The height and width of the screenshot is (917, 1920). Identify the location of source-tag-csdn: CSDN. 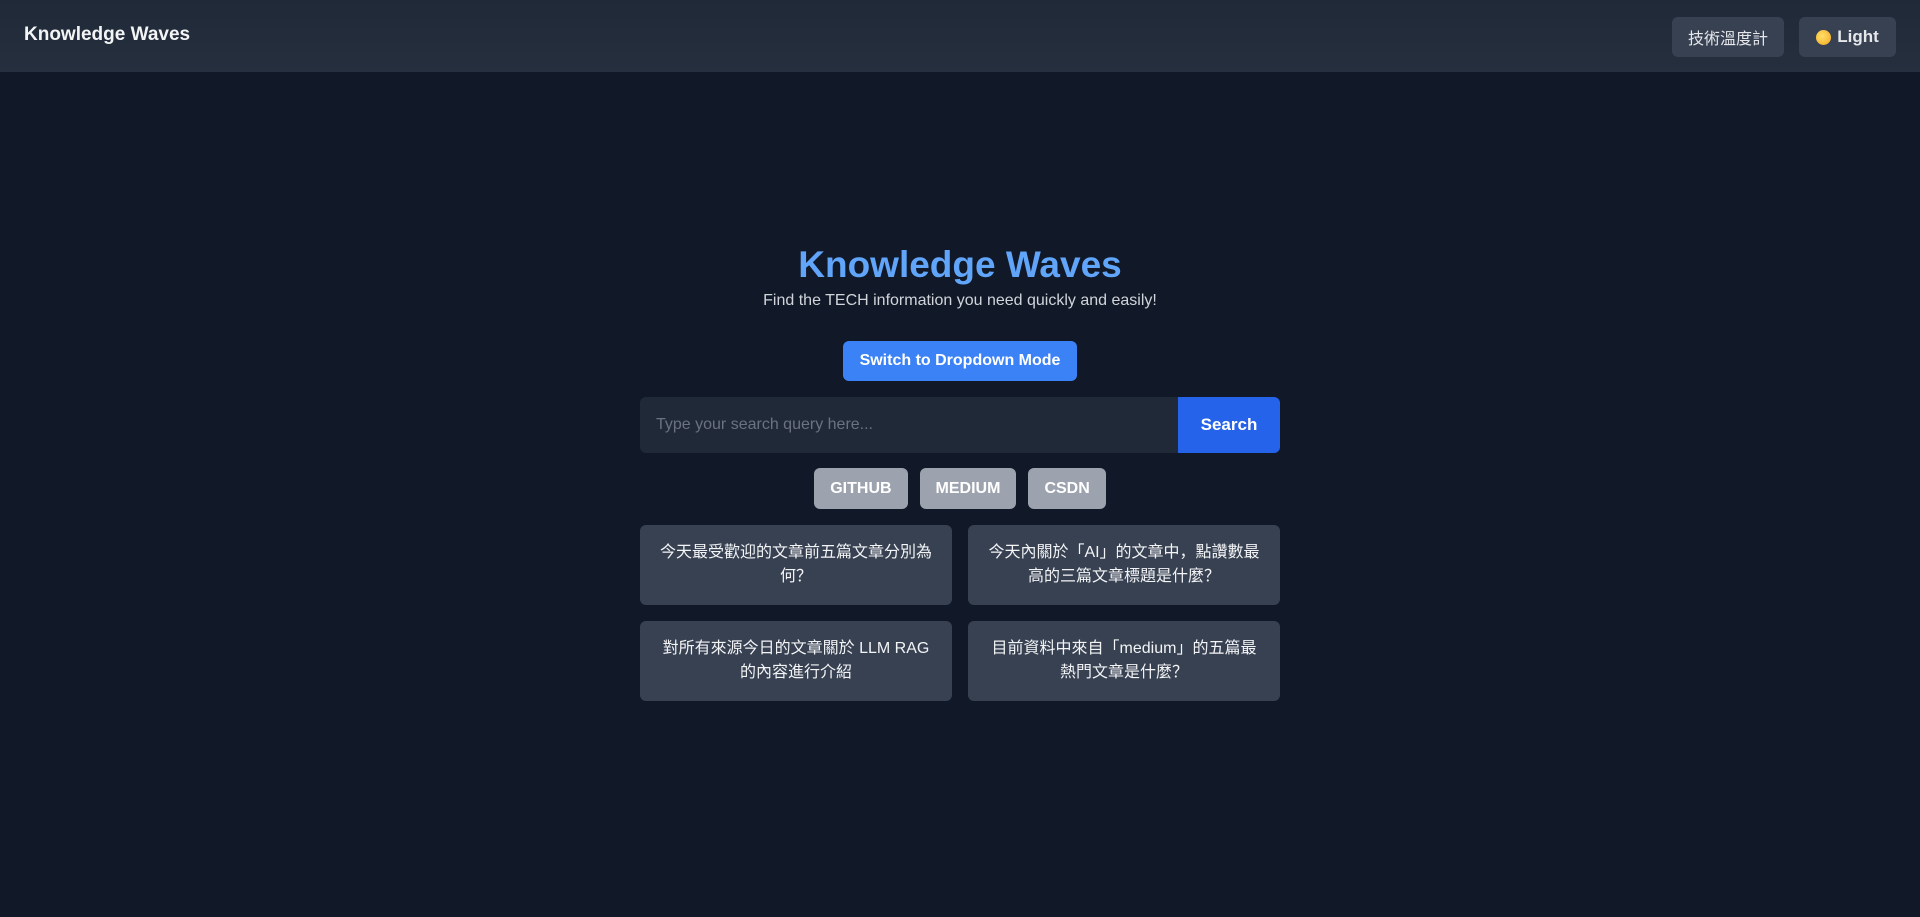
(1067, 488).